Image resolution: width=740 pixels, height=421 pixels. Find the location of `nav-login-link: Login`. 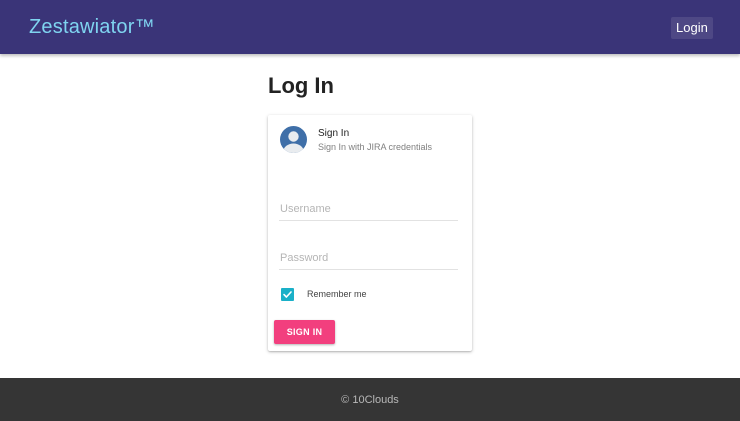

nav-login-link: Login is located at coordinates (692, 28).